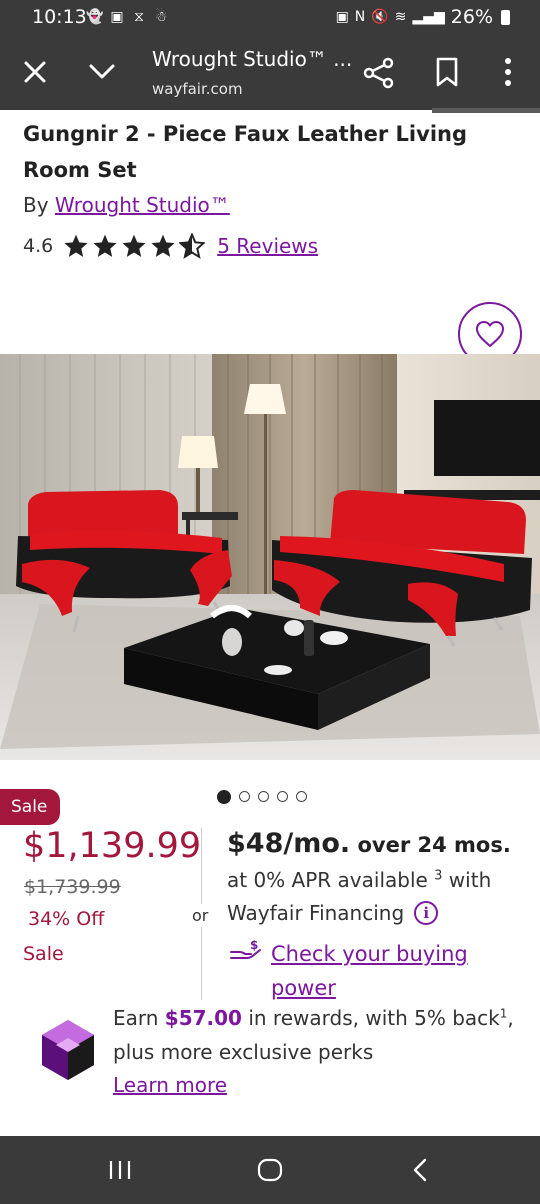 The image size is (540, 1204). Describe the element at coordinates (59, 17) in the screenshot. I see `status-time: 10:13` at that location.